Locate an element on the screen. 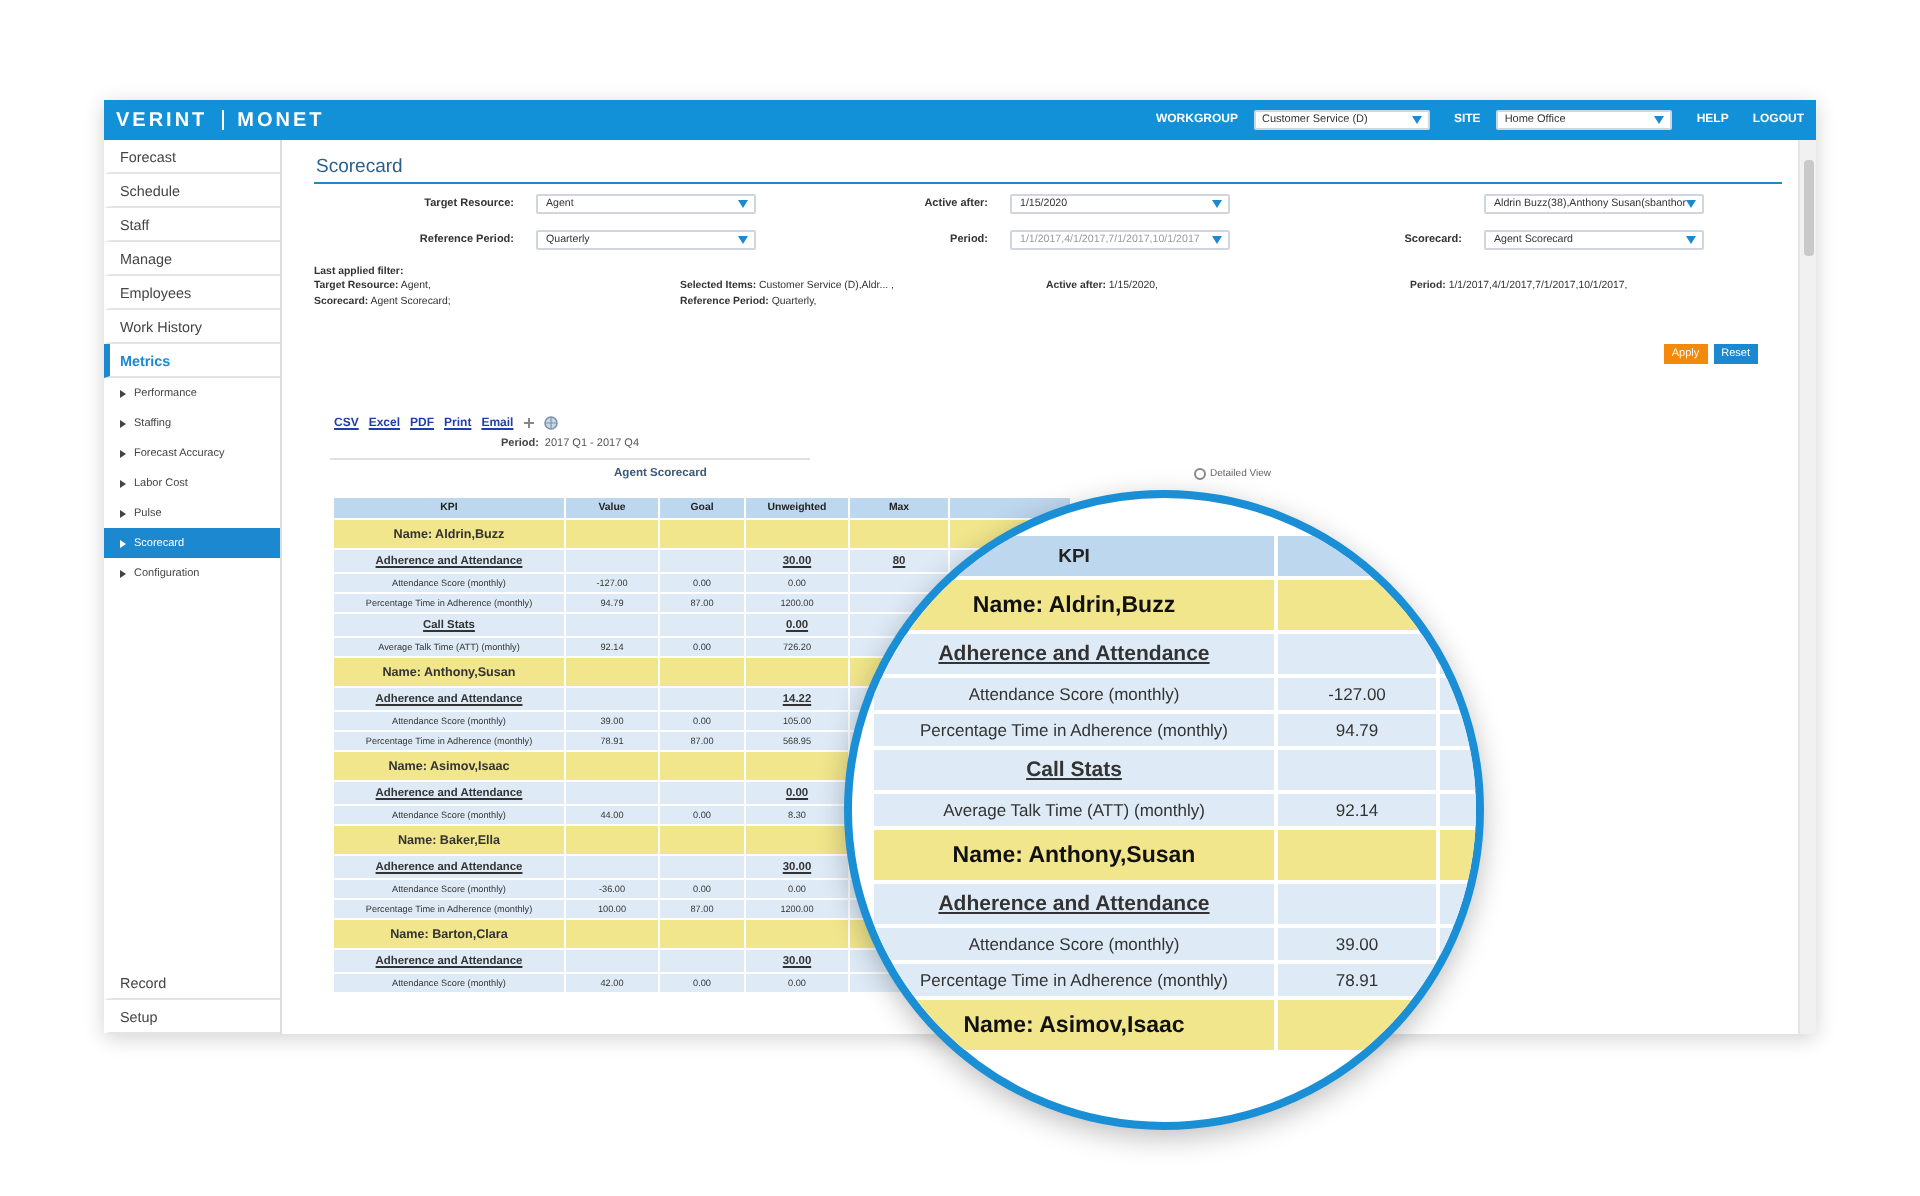 The width and height of the screenshot is (1920, 1196). table-cell: 92.14 is located at coordinates (1357, 810).